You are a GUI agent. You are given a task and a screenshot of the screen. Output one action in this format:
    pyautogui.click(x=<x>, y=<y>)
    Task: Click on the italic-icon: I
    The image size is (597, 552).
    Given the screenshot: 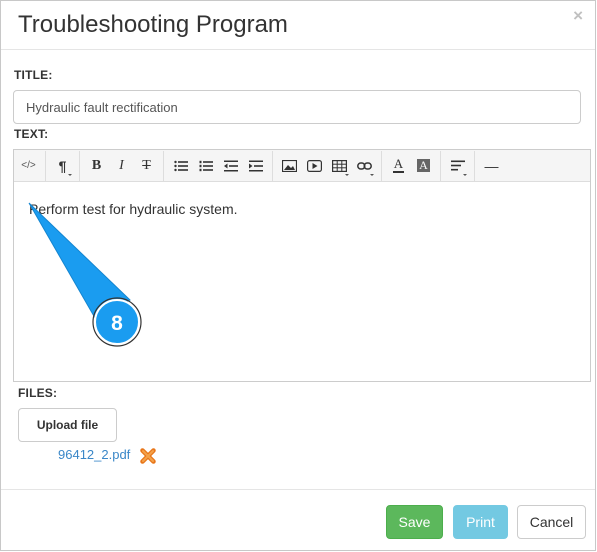 What is the action you would take?
    pyautogui.click(x=121, y=166)
    